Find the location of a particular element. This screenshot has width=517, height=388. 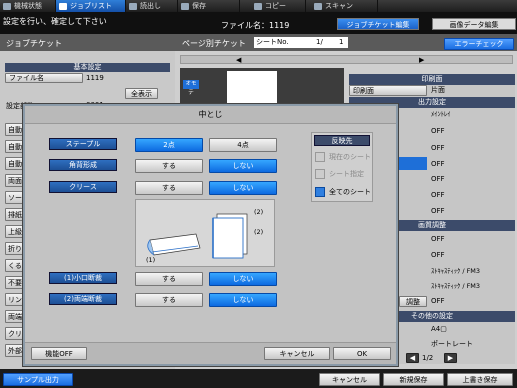

print-side-section: 印刷面 is located at coordinates (432, 79).